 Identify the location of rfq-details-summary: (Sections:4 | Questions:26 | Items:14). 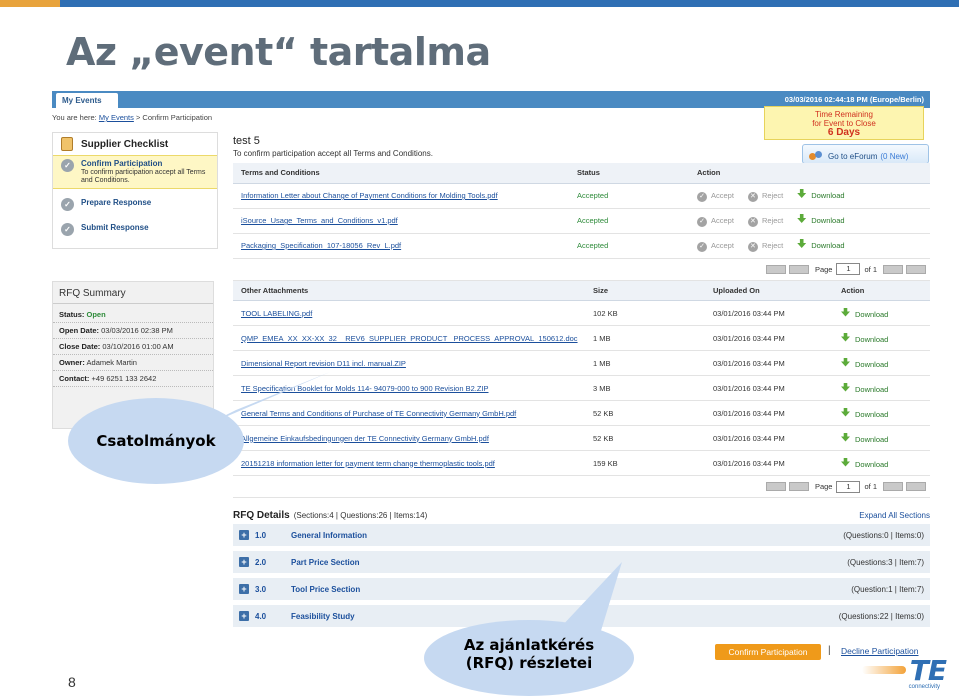
(360, 515).